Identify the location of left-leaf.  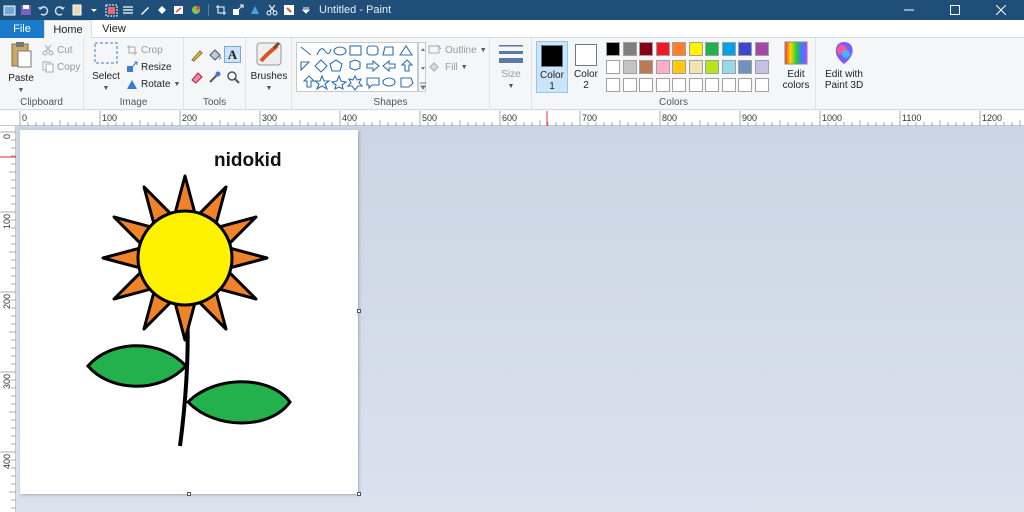
(137, 366).